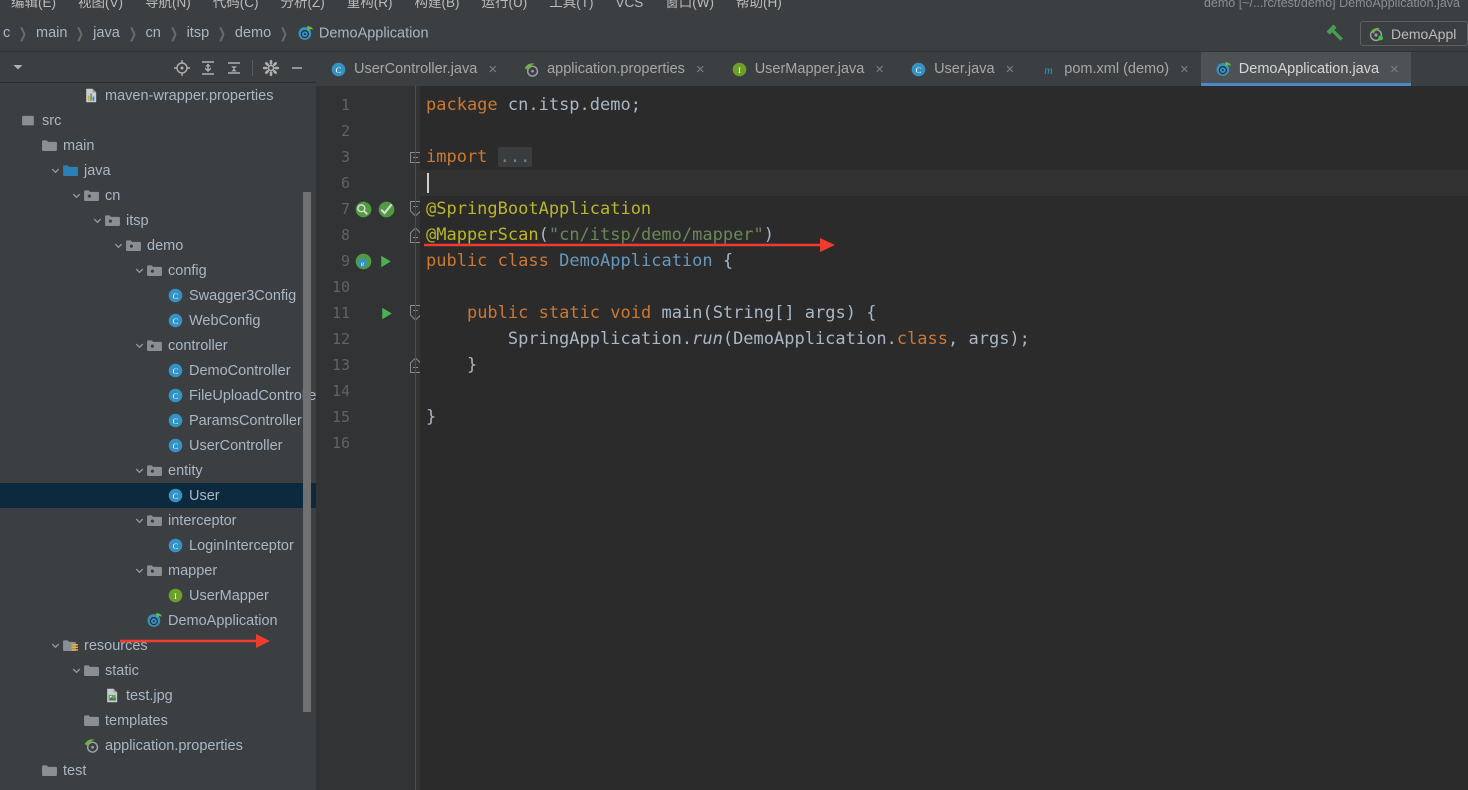 This screenshot has width=1468, height=790. Describe the element at coordinates (168, 7) in the screenshot. I see `menu-navigate: 导航(N)` at that location.